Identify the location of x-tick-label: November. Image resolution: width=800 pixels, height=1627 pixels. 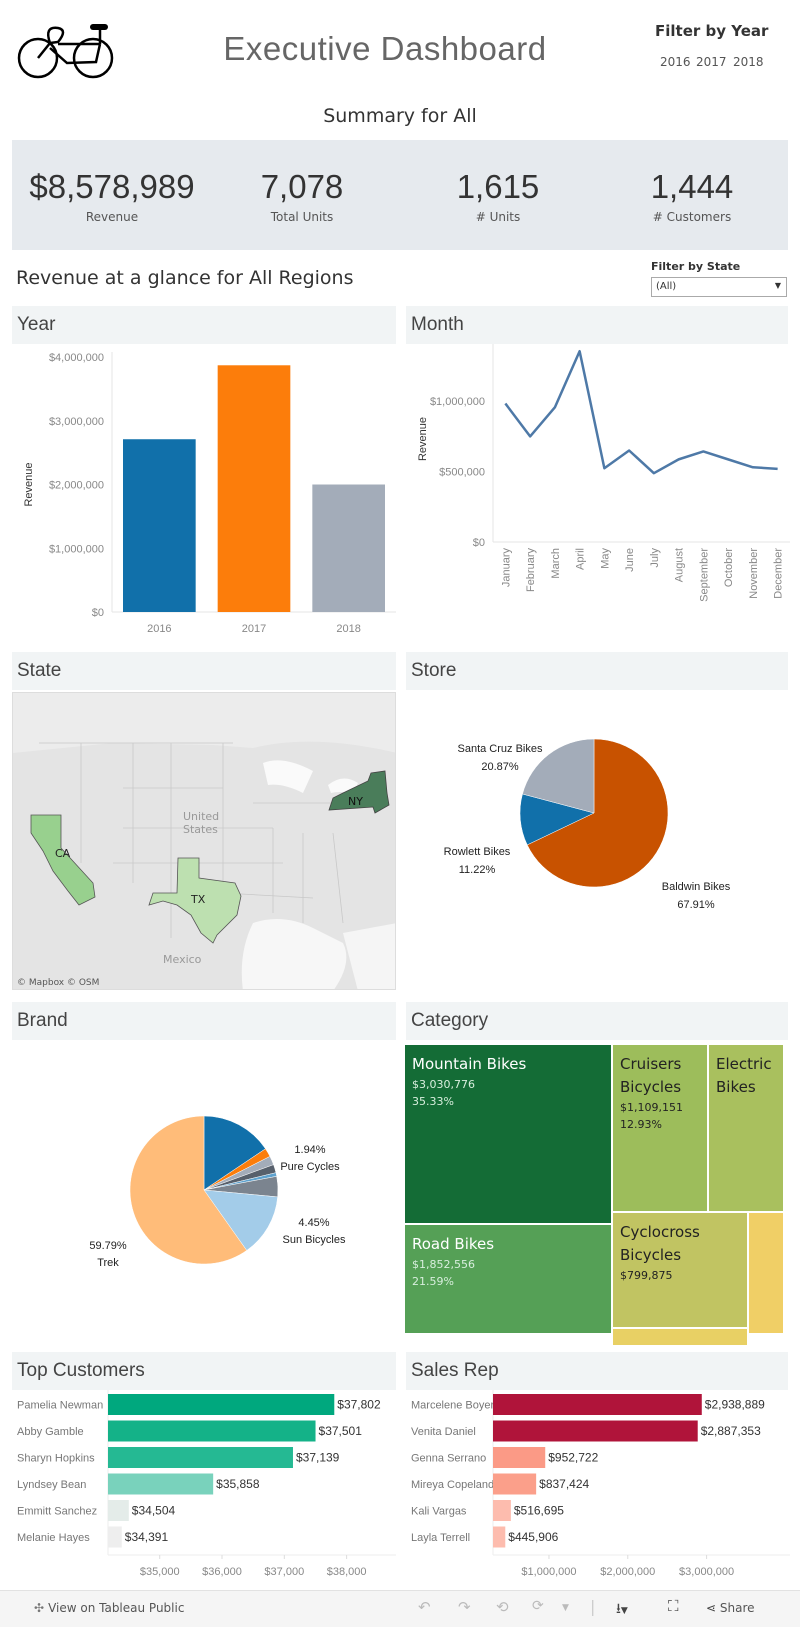
(754, 573).